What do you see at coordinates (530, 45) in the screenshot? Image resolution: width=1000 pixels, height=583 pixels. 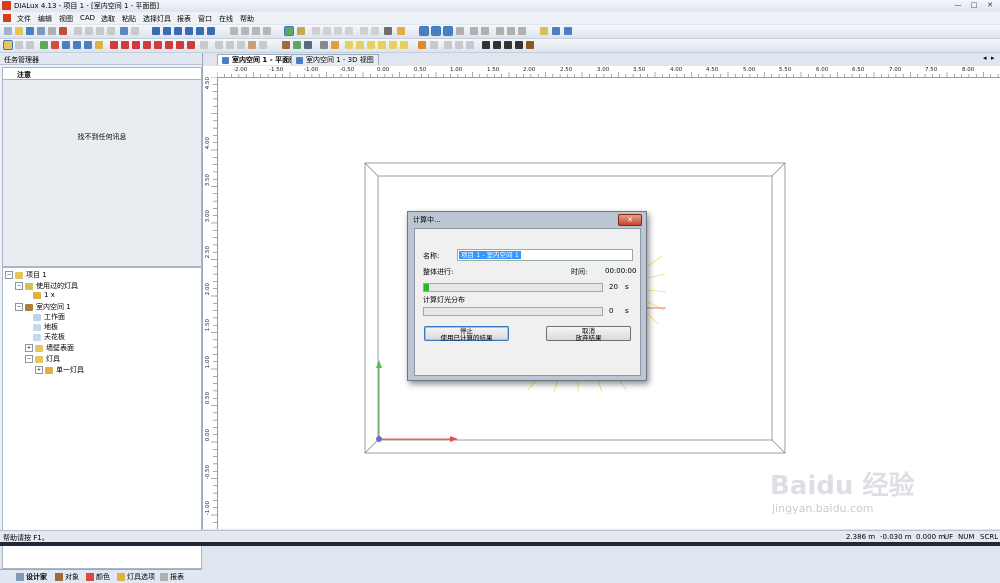 I see `fill-icon` at bounding box center [530, 45].